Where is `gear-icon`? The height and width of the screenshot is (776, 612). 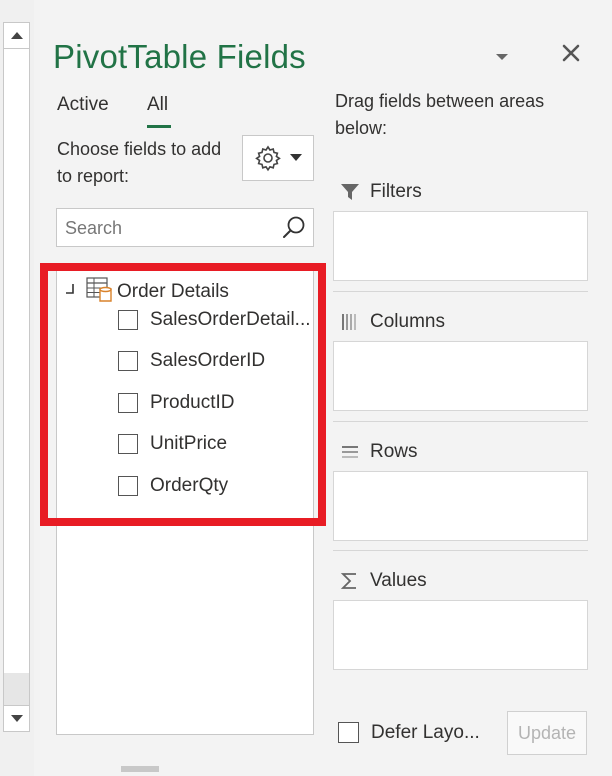 gear-icon is located at coordinates (268, 158).